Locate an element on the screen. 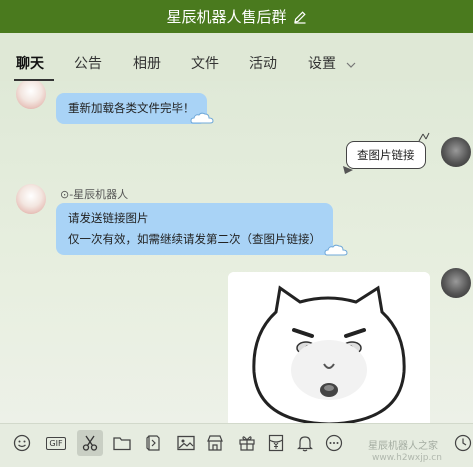  gif-icon: GIF is located at coordinates (56, 443).